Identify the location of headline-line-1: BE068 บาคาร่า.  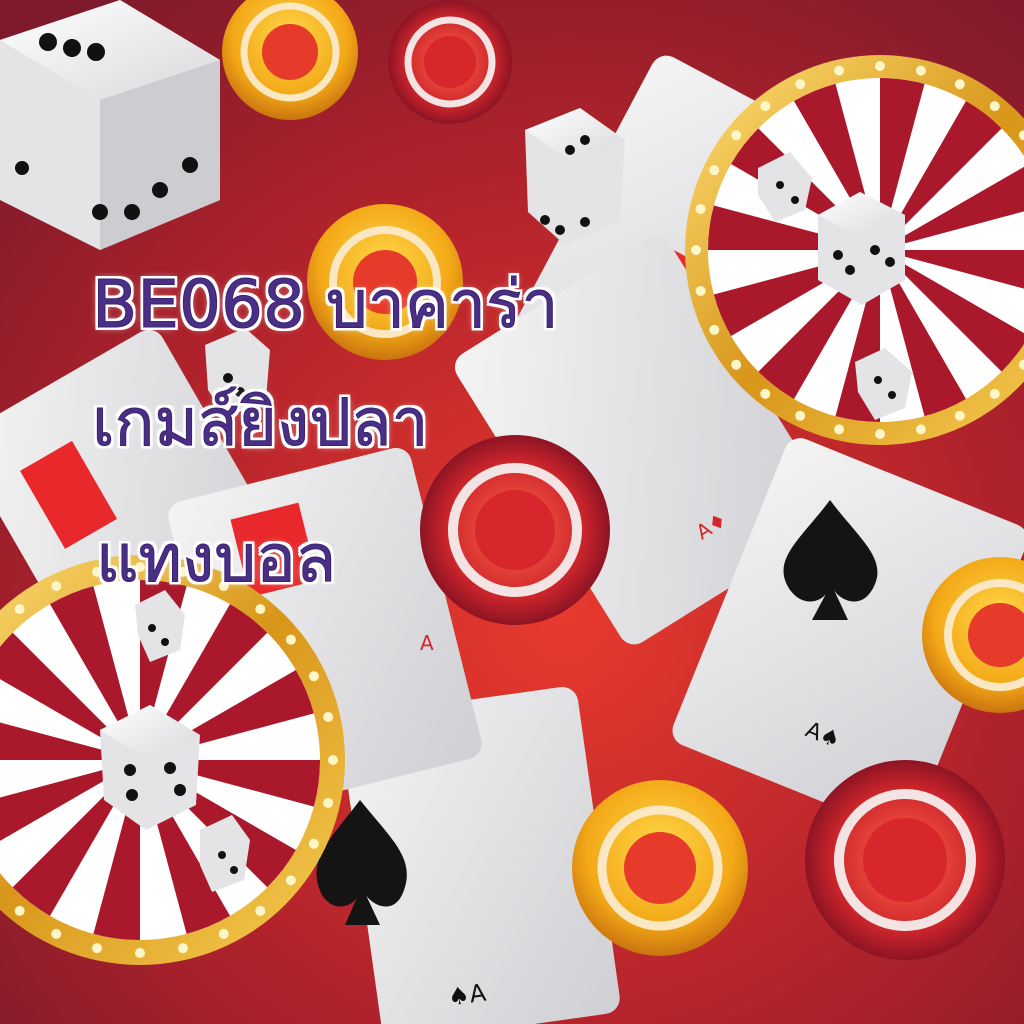
(326, 304).